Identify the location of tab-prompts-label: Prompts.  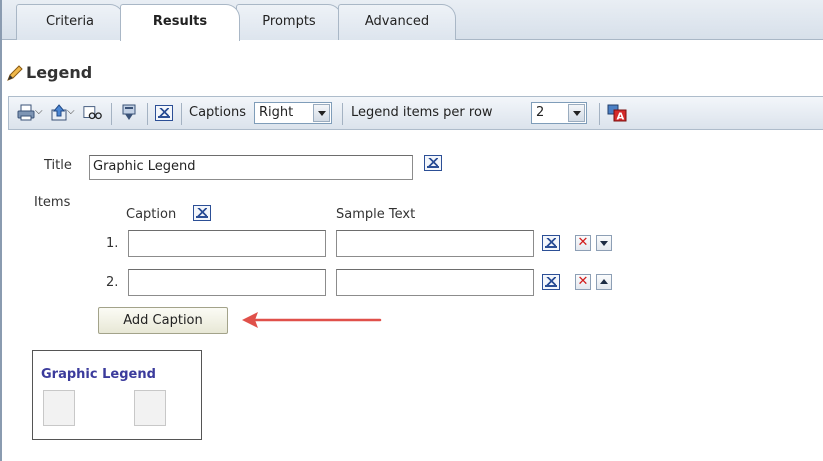
(289, 21).